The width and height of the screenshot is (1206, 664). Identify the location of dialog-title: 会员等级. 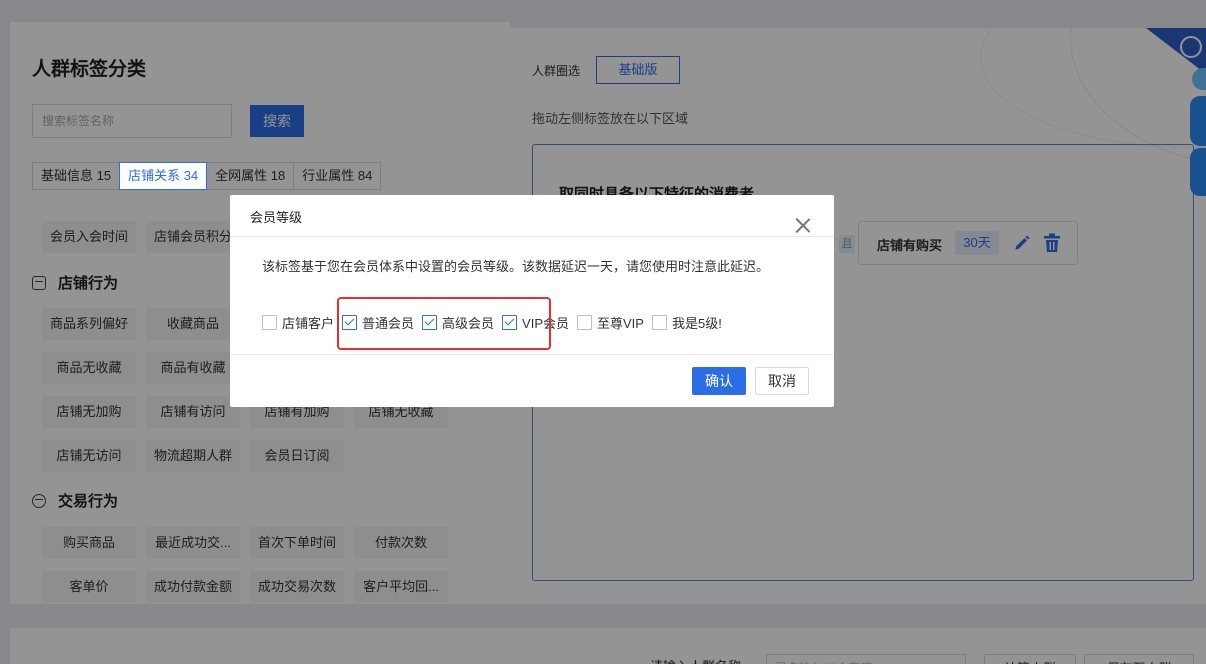
(276, 217).